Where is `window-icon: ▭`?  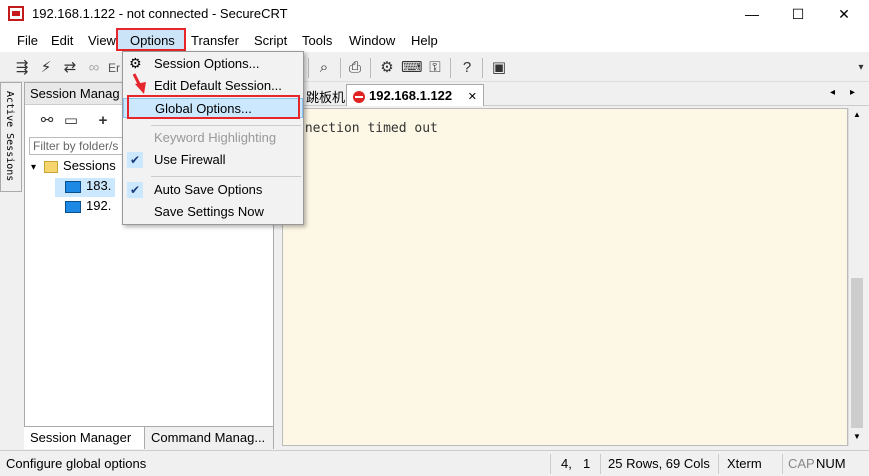 window-icon: ▭ is located at coordinates (71, 121).